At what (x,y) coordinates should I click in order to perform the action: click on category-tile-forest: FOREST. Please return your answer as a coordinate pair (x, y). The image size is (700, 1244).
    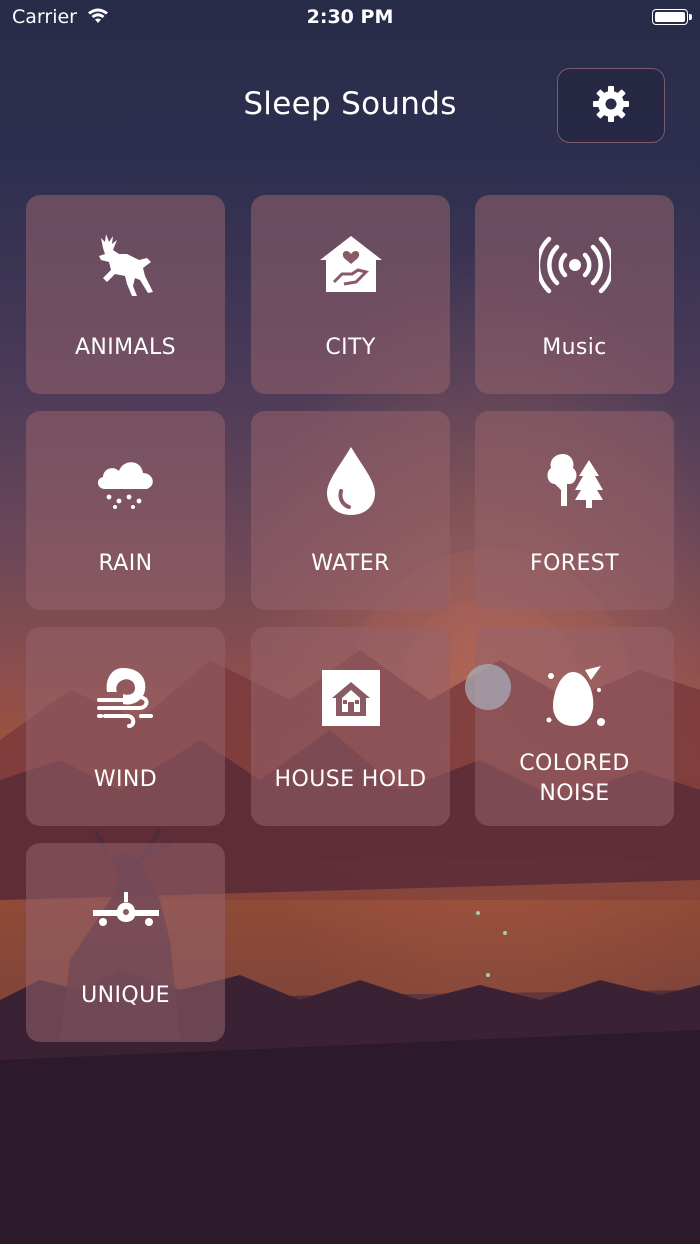
    Looking at the image, I should click on (574, 510).